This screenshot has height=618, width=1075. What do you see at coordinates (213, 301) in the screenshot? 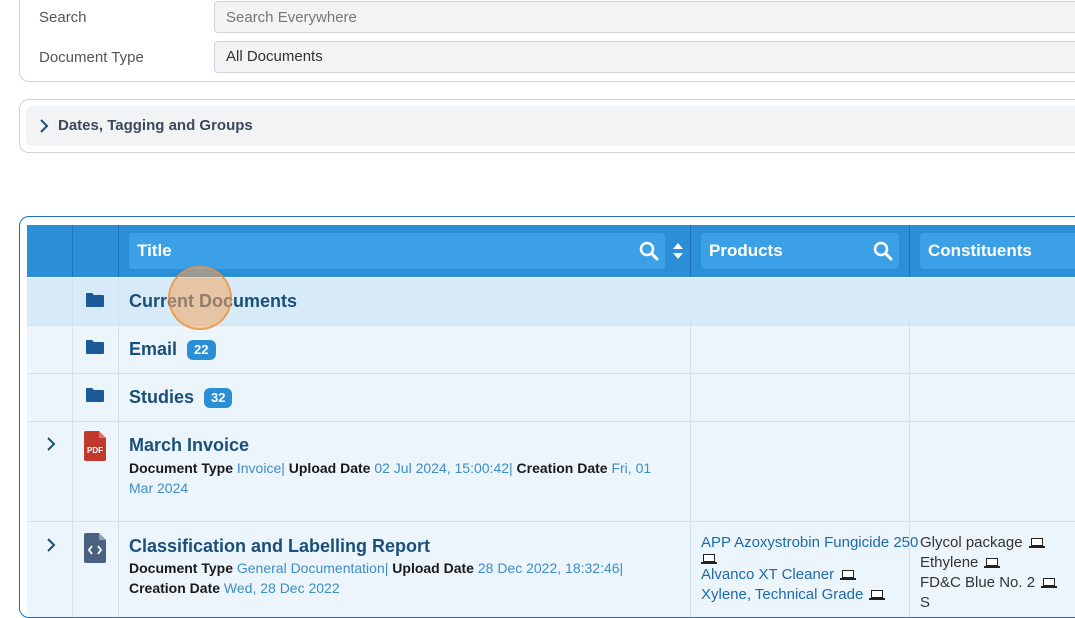
I see `row-title: Current Documents` at bounding box center [213, 301].